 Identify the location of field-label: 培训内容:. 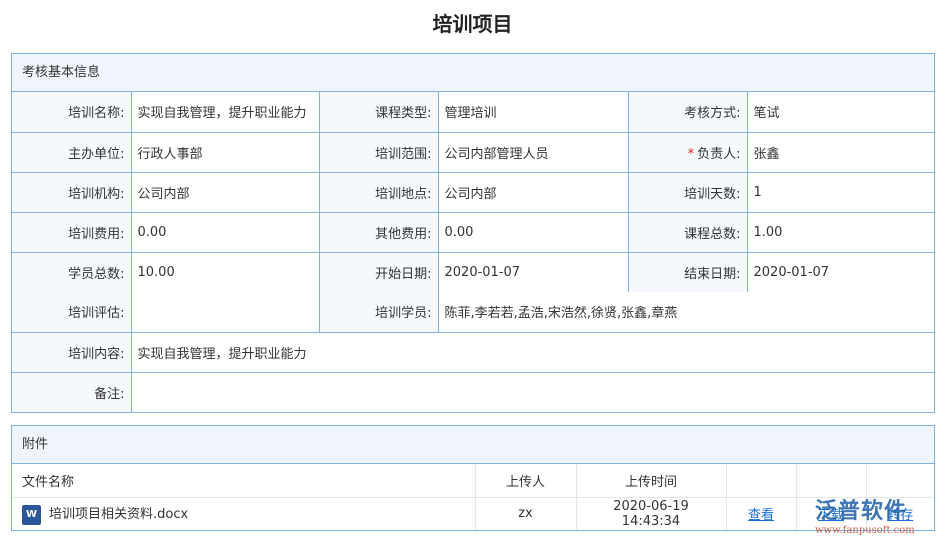
(72, 352).